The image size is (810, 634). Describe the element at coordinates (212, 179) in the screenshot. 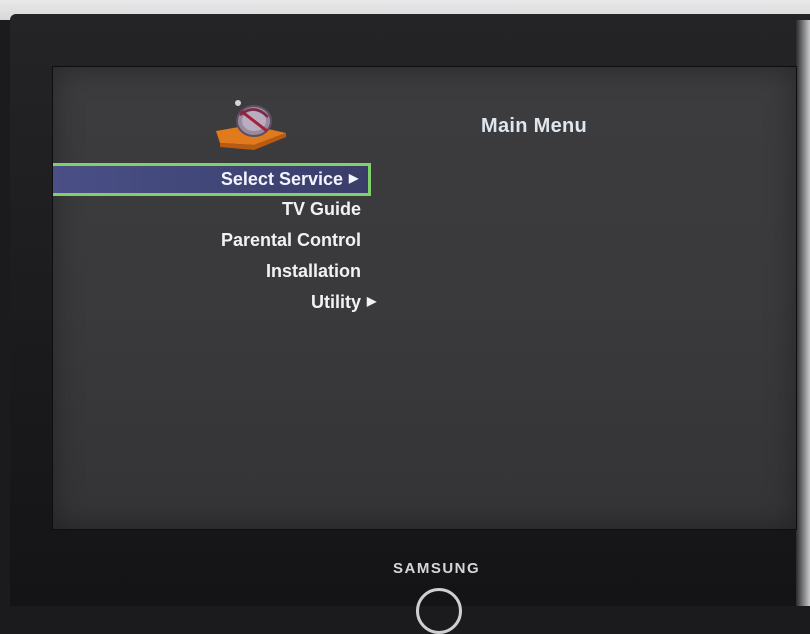

I see `menu-item-select-service: Select Service ▶` at that location.